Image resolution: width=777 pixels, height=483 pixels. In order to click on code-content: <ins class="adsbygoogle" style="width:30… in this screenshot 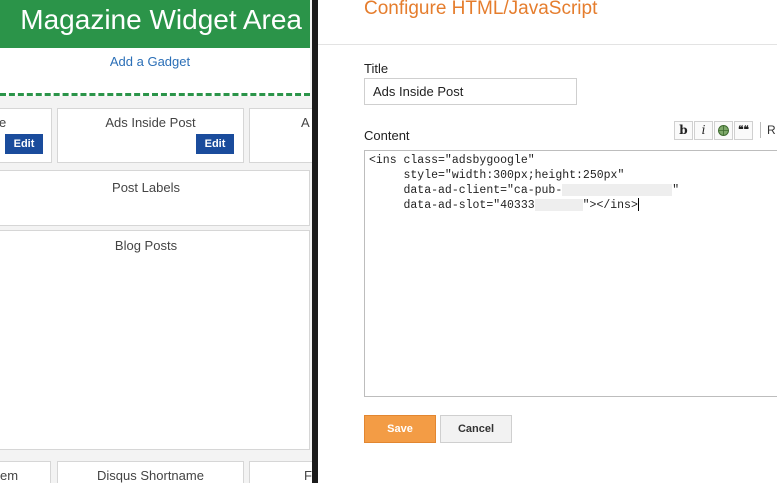, I will do `click(524, 183)`.